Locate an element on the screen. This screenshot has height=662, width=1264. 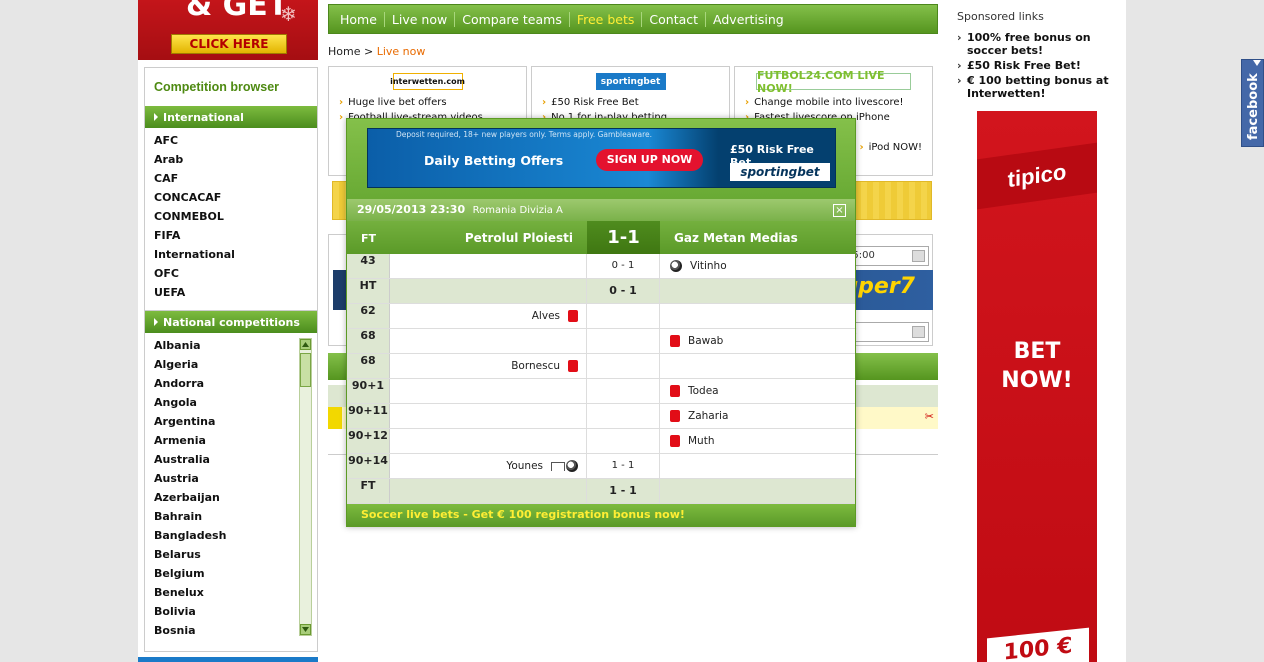
nat-item: Belarus is located at coordinates (231, 557).